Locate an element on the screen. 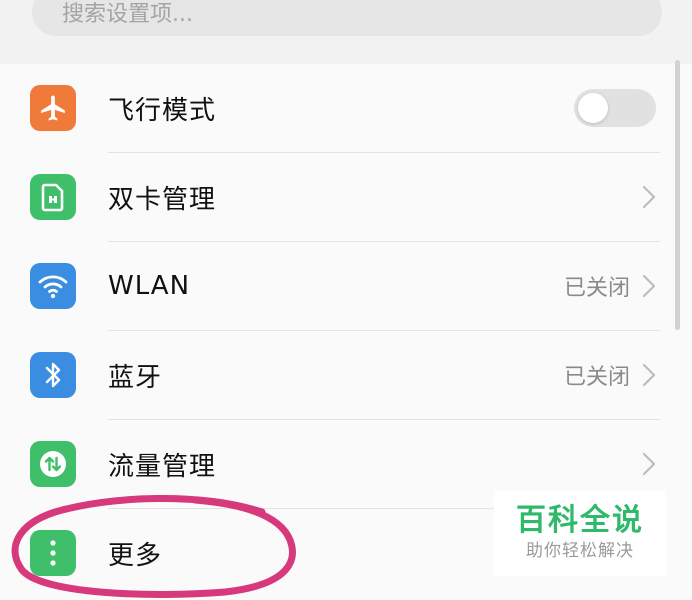  settings-row-label: 更多 is located at coordinates (135, 555).